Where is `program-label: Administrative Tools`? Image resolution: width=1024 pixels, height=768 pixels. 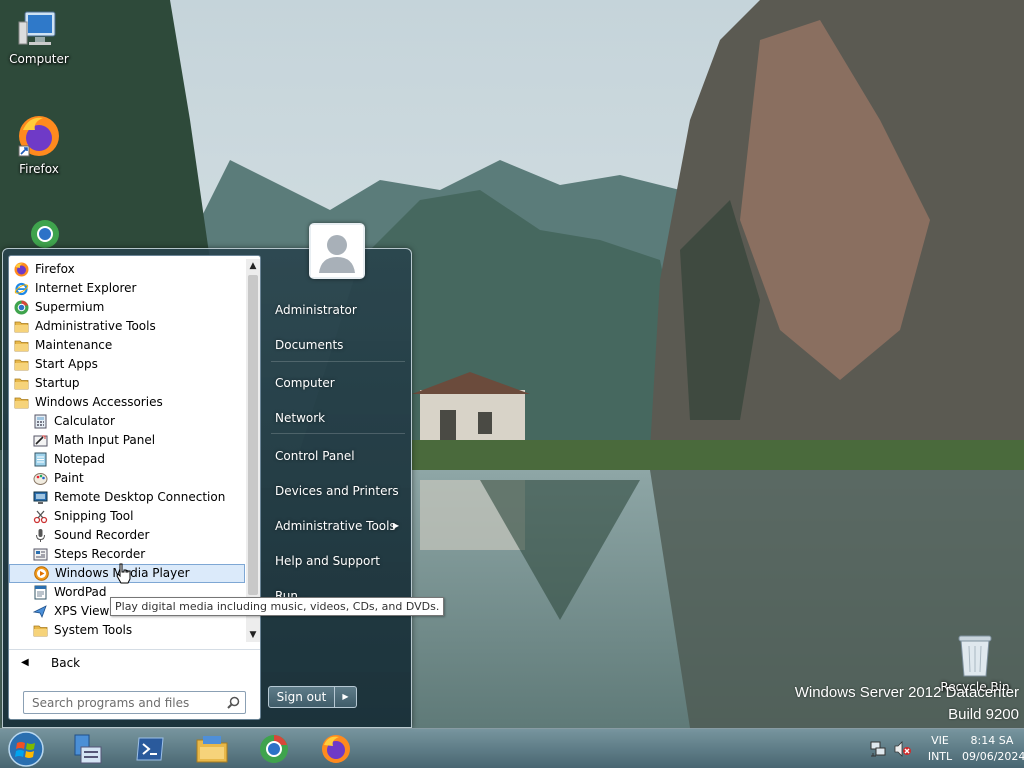
program-label: Administrative Tools is located at coordinates (95, 326).